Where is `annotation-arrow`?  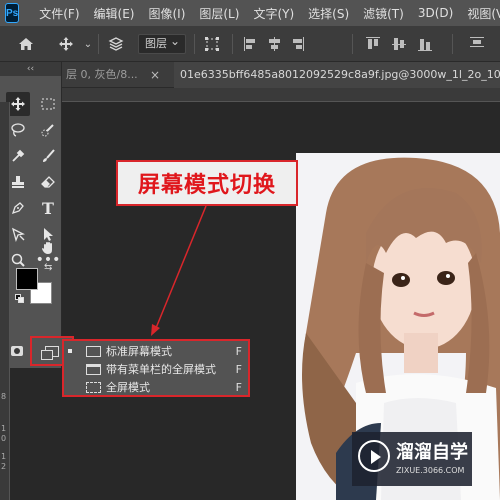 annotation-arrow is located at coordinates (179, 270).